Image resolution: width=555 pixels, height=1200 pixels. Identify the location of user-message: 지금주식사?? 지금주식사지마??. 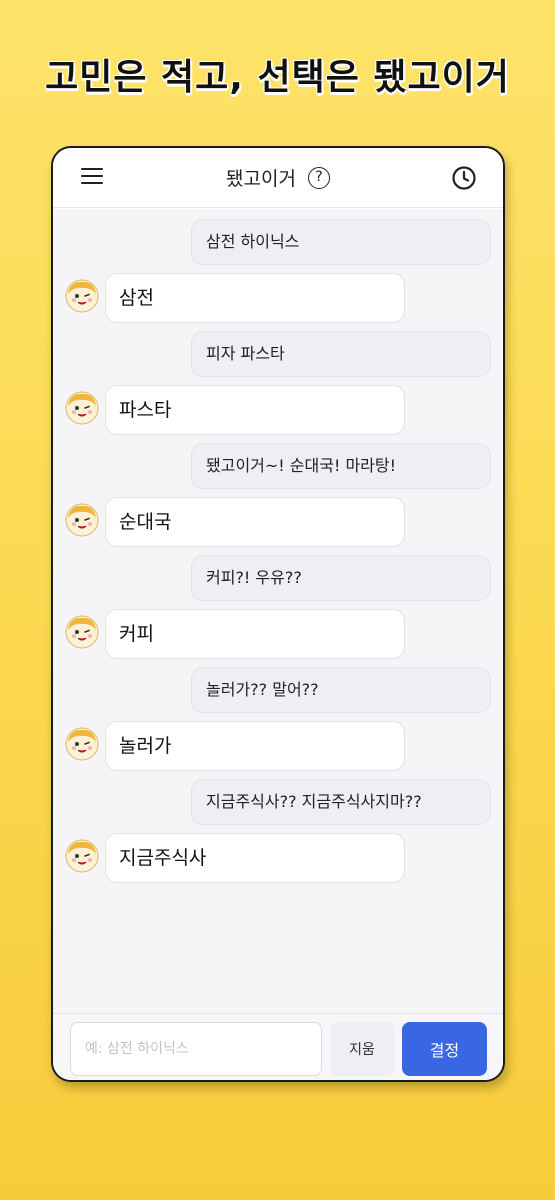
(341, 802).